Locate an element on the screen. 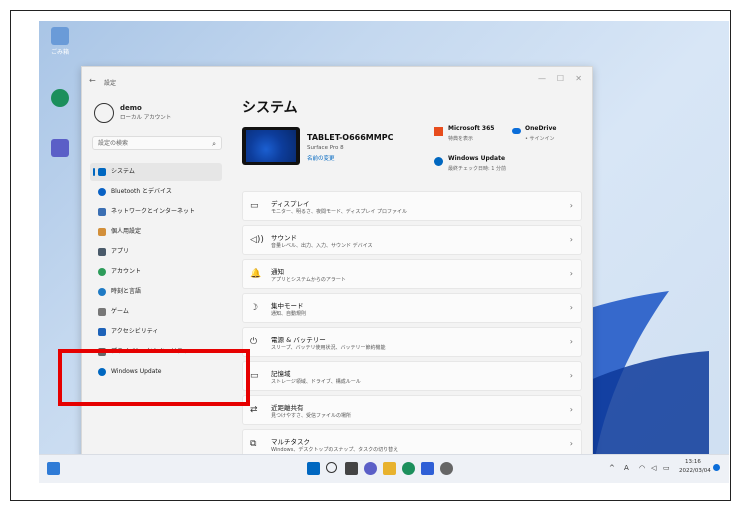 The image size is (745, 506). search-icon is located at coordinates (331, 467).